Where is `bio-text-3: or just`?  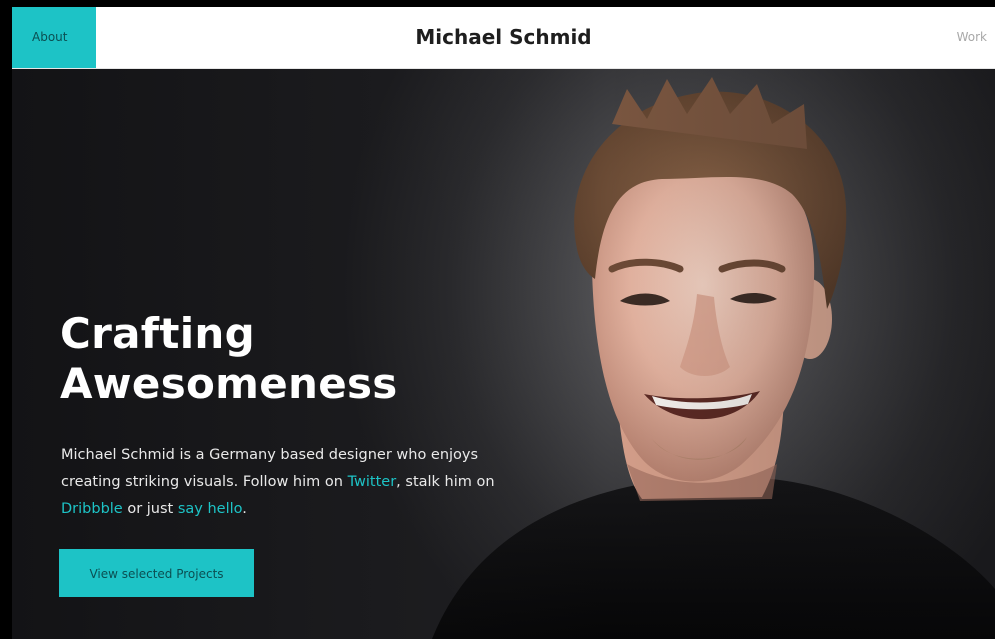 bio-text-3: or just is located at coordinates (150, 509).